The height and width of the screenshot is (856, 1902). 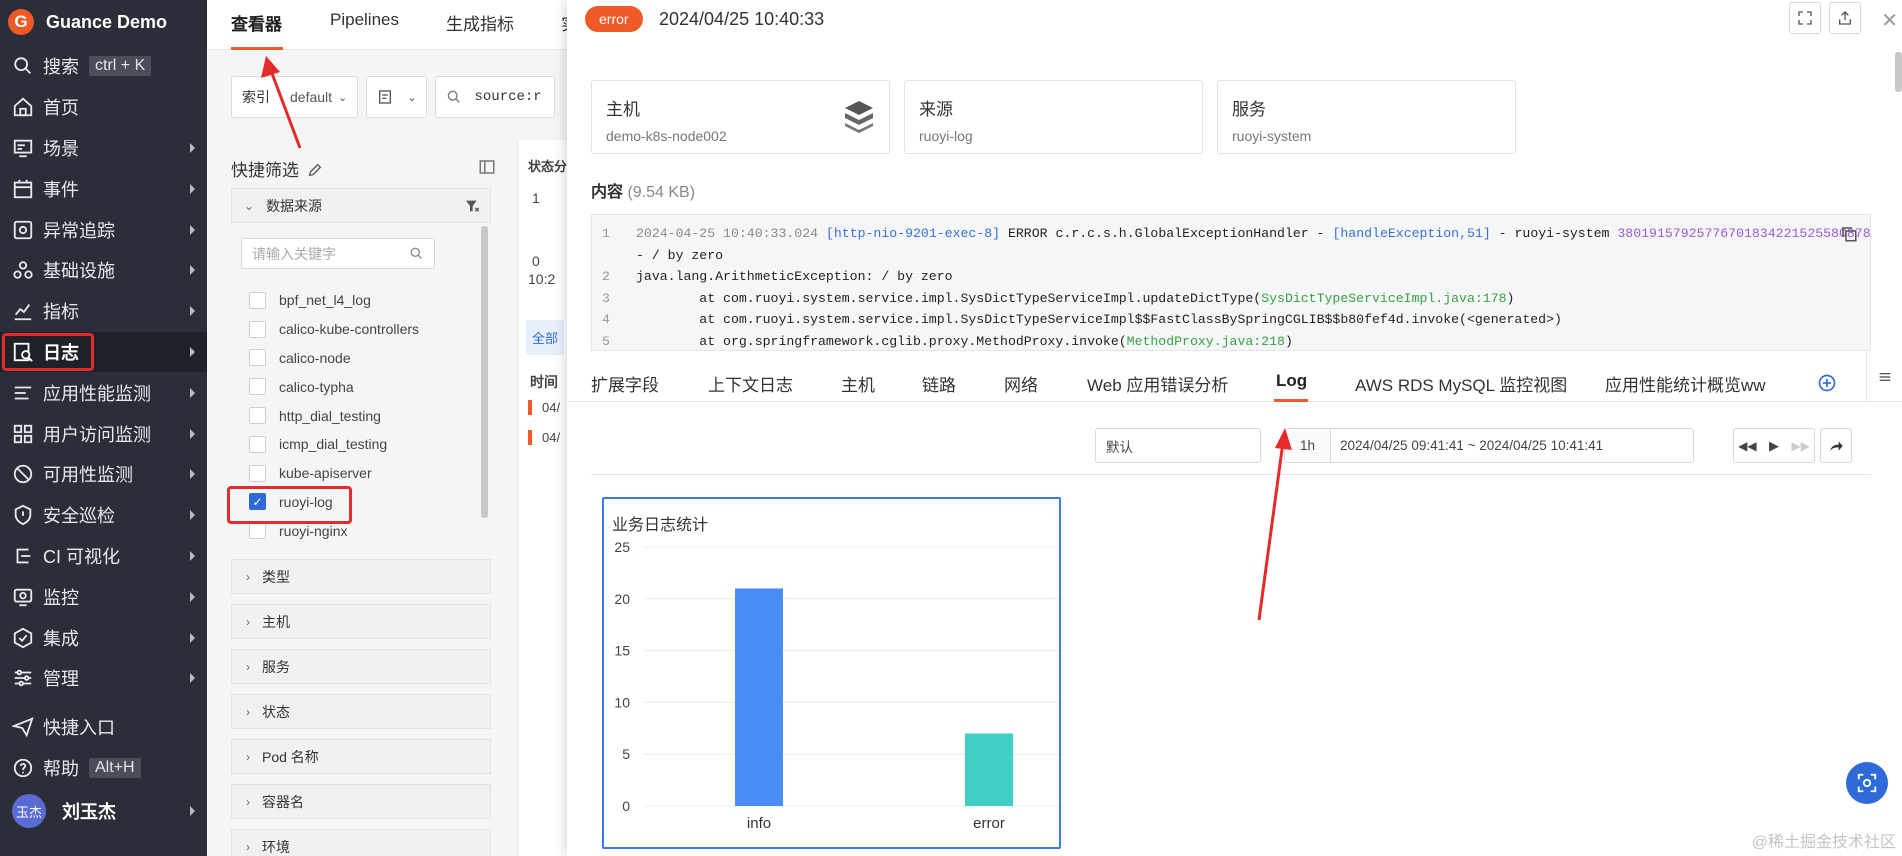 I want to click on tab-explorer: 查看器, so click(x=256, y=22).